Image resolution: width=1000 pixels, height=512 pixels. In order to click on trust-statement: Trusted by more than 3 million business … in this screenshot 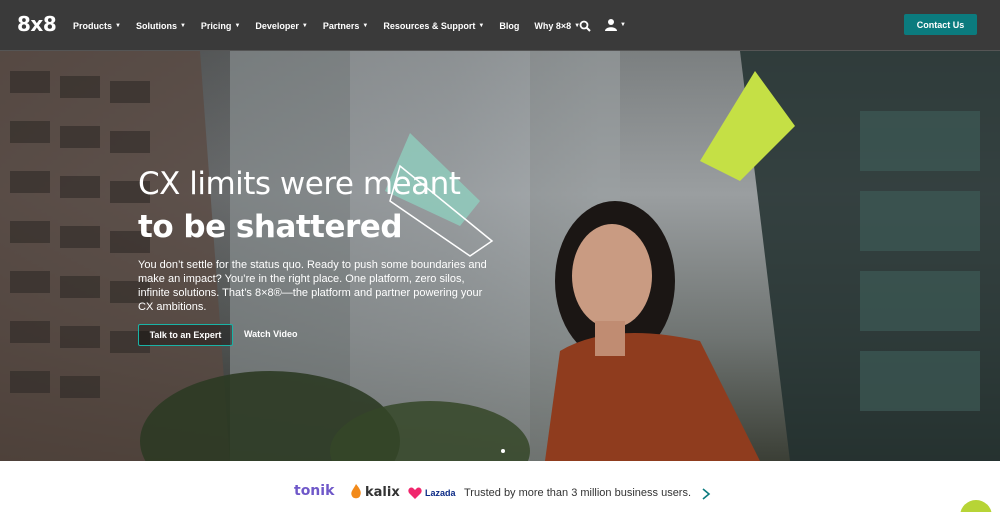, I will do `click(578, 493)`.